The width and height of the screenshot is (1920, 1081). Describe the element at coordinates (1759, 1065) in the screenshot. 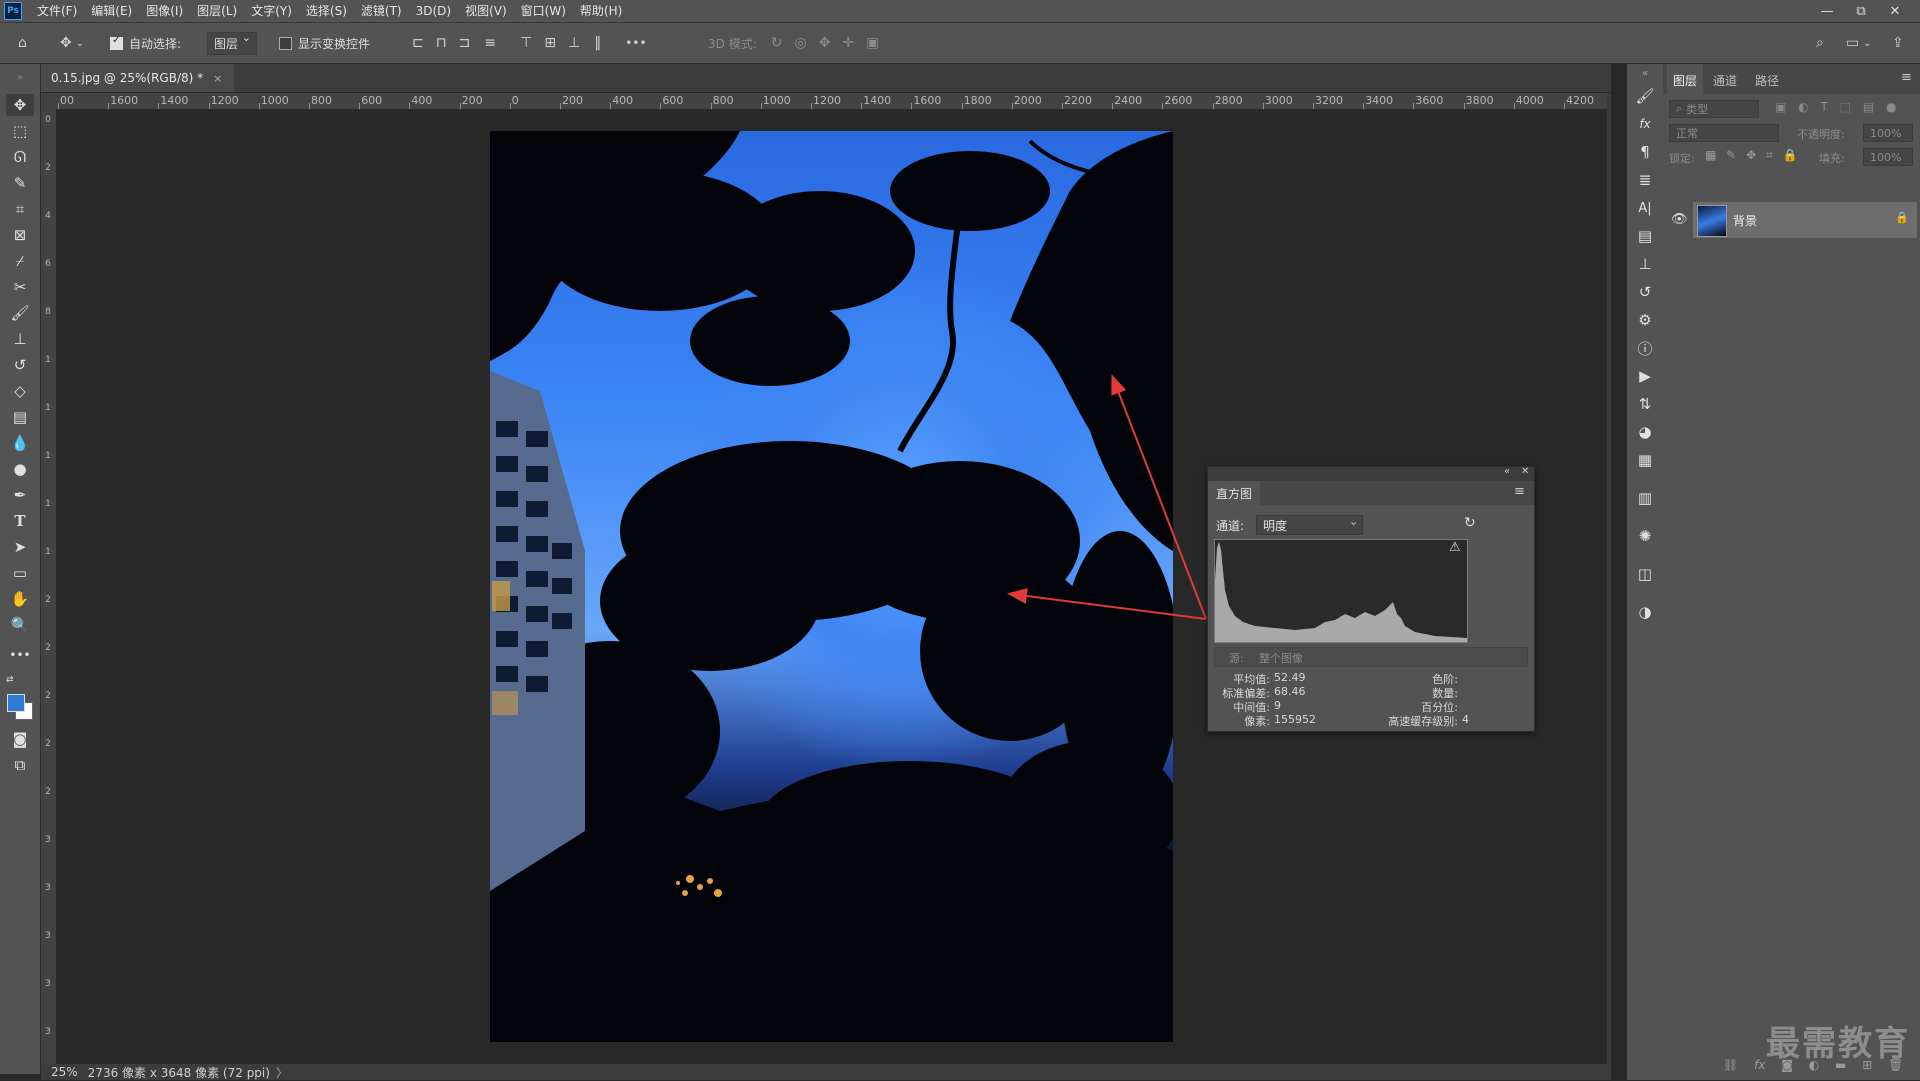

I see `add-style-icon: fx` at that location.